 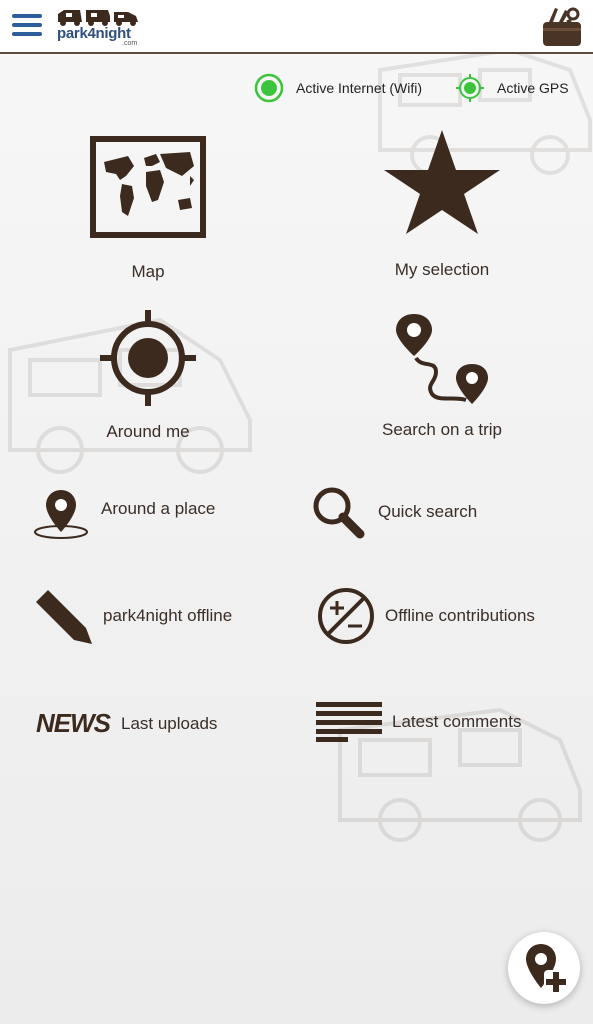 I want to click on toolbox-icon, so click(x=562, y=27).